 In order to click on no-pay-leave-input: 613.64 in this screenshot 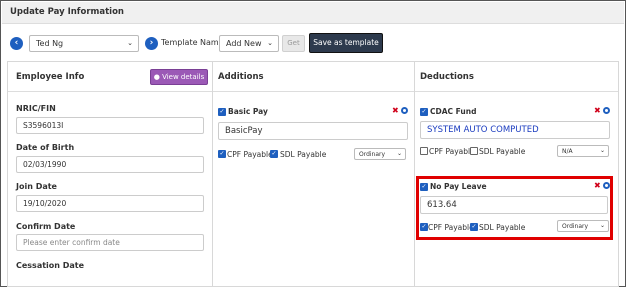, I will do `click(514, 205)`.